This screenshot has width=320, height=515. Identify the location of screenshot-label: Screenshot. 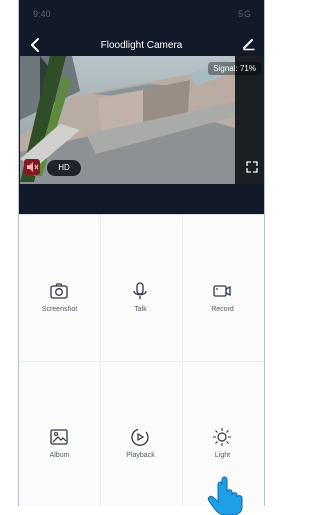
(59, 309).